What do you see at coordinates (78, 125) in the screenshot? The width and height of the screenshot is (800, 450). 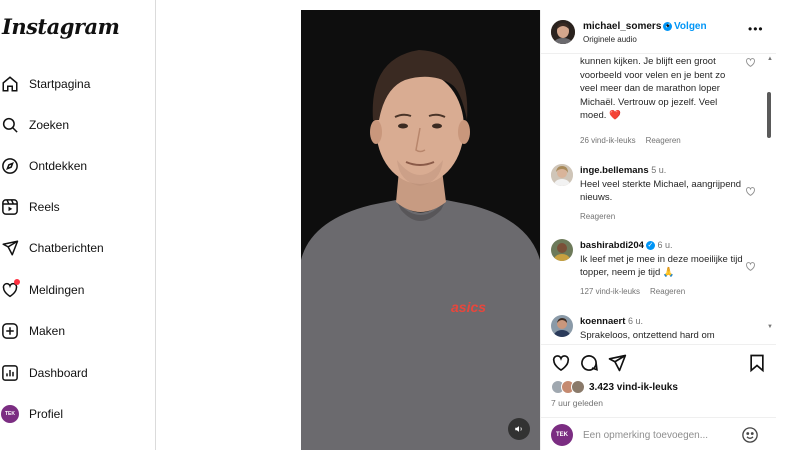 I see `sidebar-item-search: Zoeken` at bounding box center [78, 125].